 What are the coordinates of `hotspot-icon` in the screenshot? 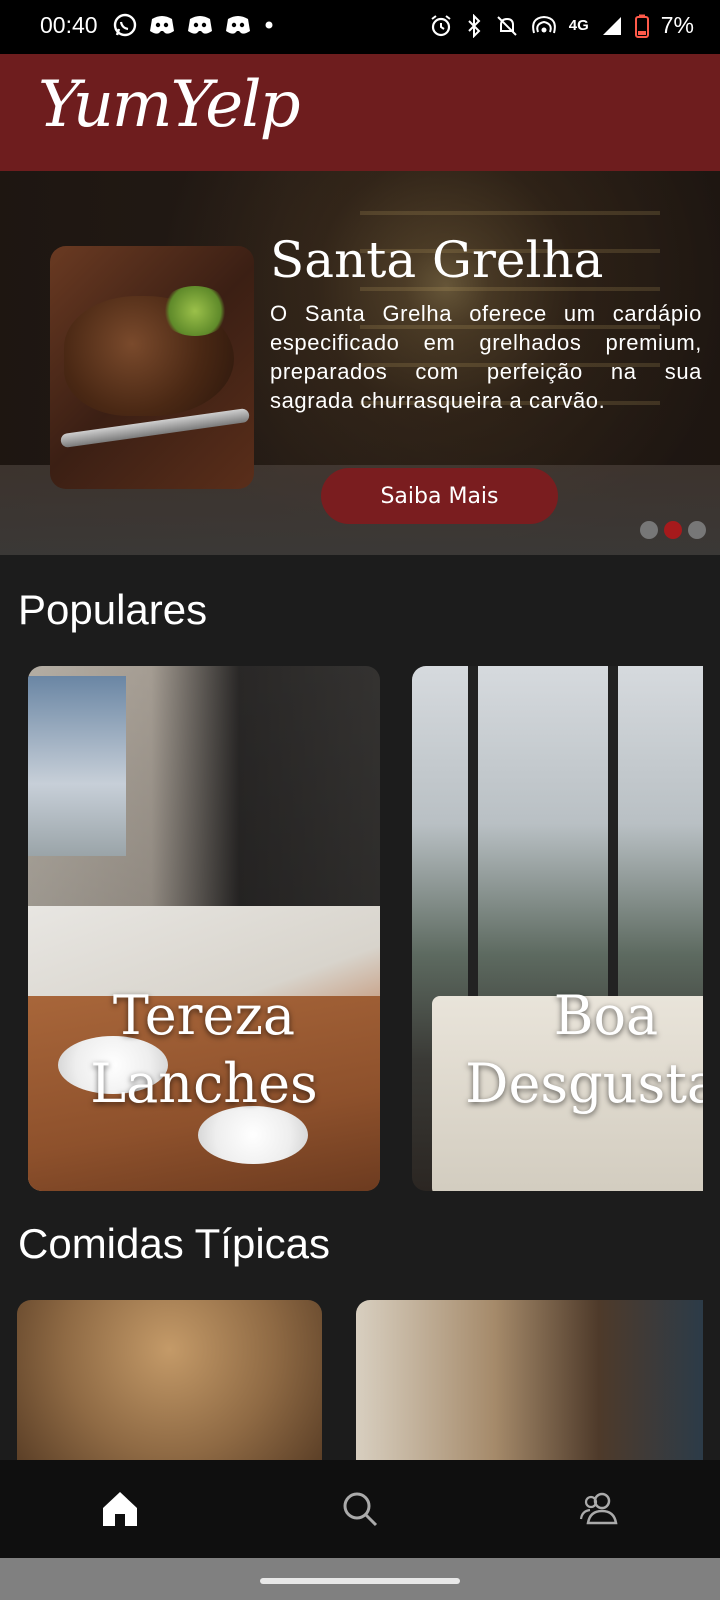 It's located at (543, 24).